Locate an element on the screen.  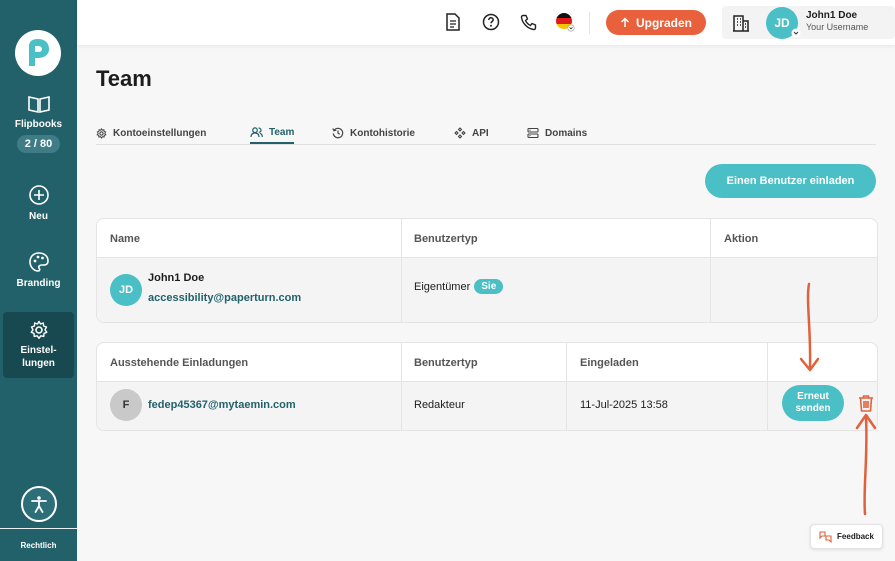
users-icon is located at coordinates (256, 132).